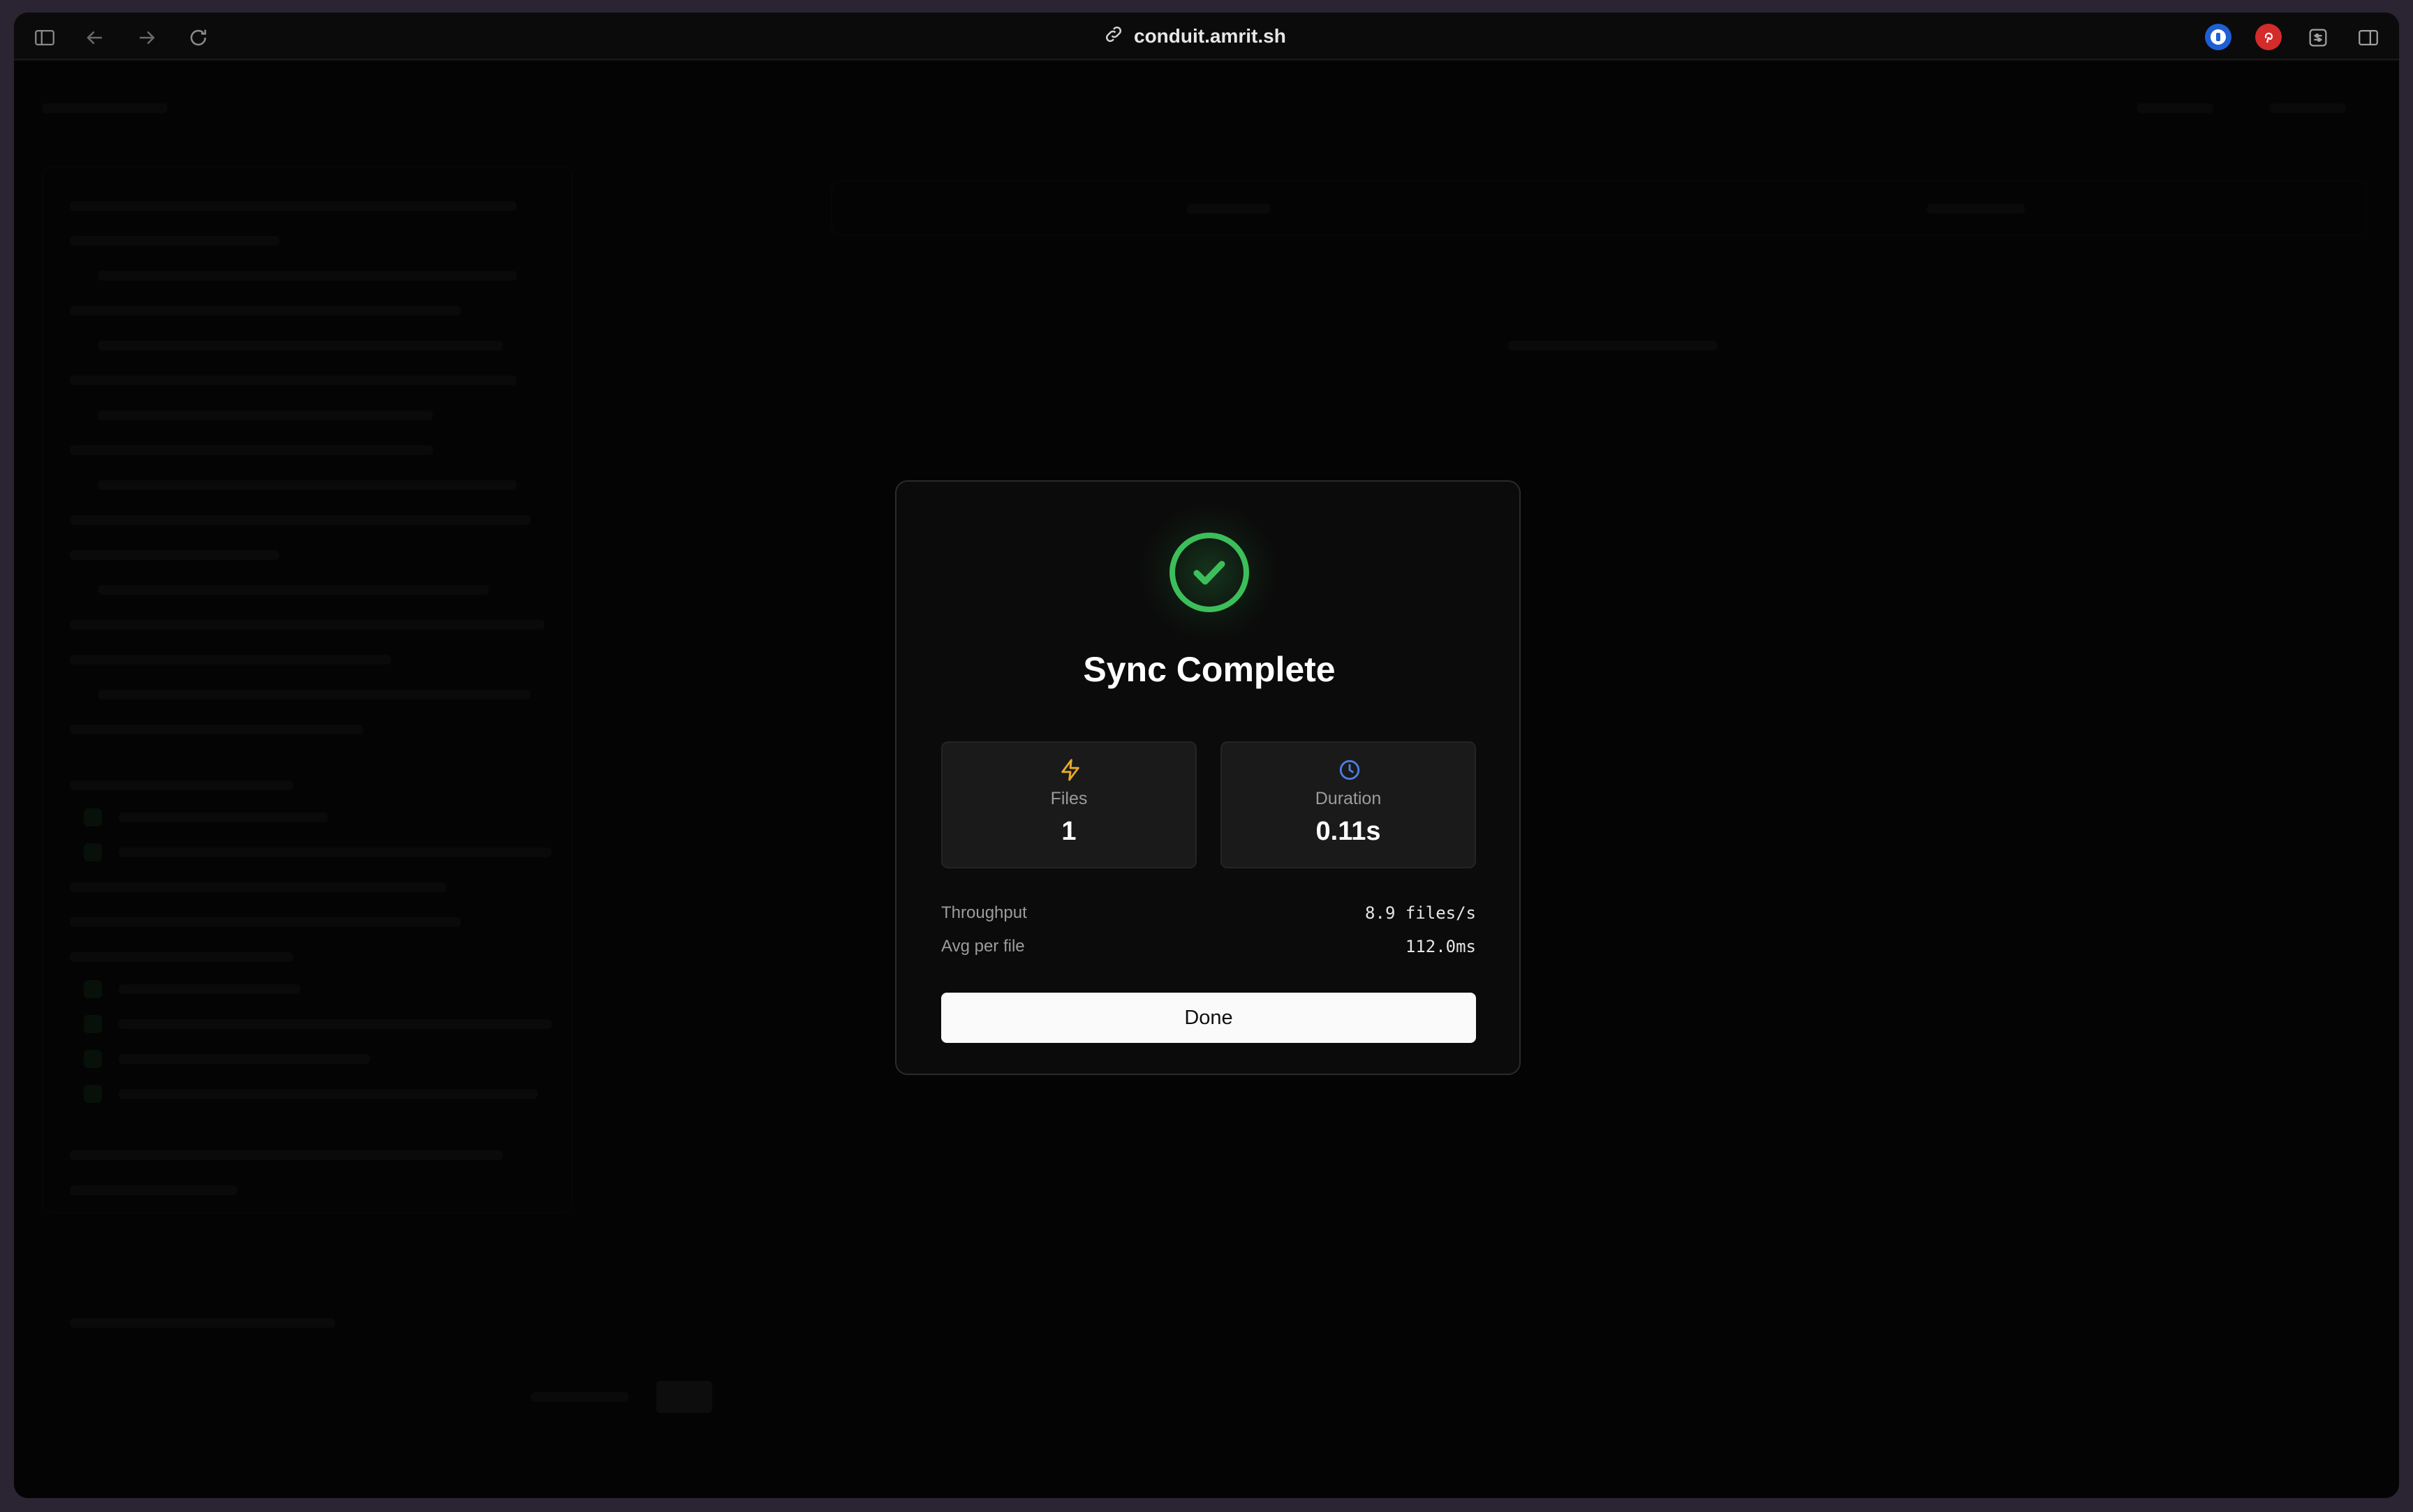 The image size is (2413, 1512). I want to click on stat-value: 1, so click(1069, 831).